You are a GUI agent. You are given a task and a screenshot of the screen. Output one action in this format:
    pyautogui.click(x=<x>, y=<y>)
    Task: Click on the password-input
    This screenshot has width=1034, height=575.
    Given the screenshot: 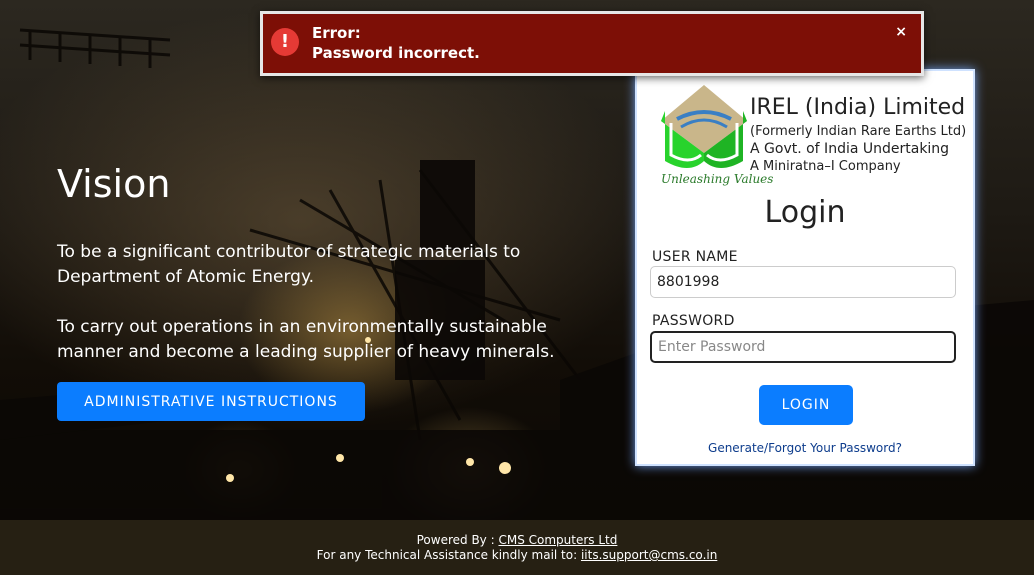 What is the action you would take?
    pyautogui.click(x=803, y=347)
    